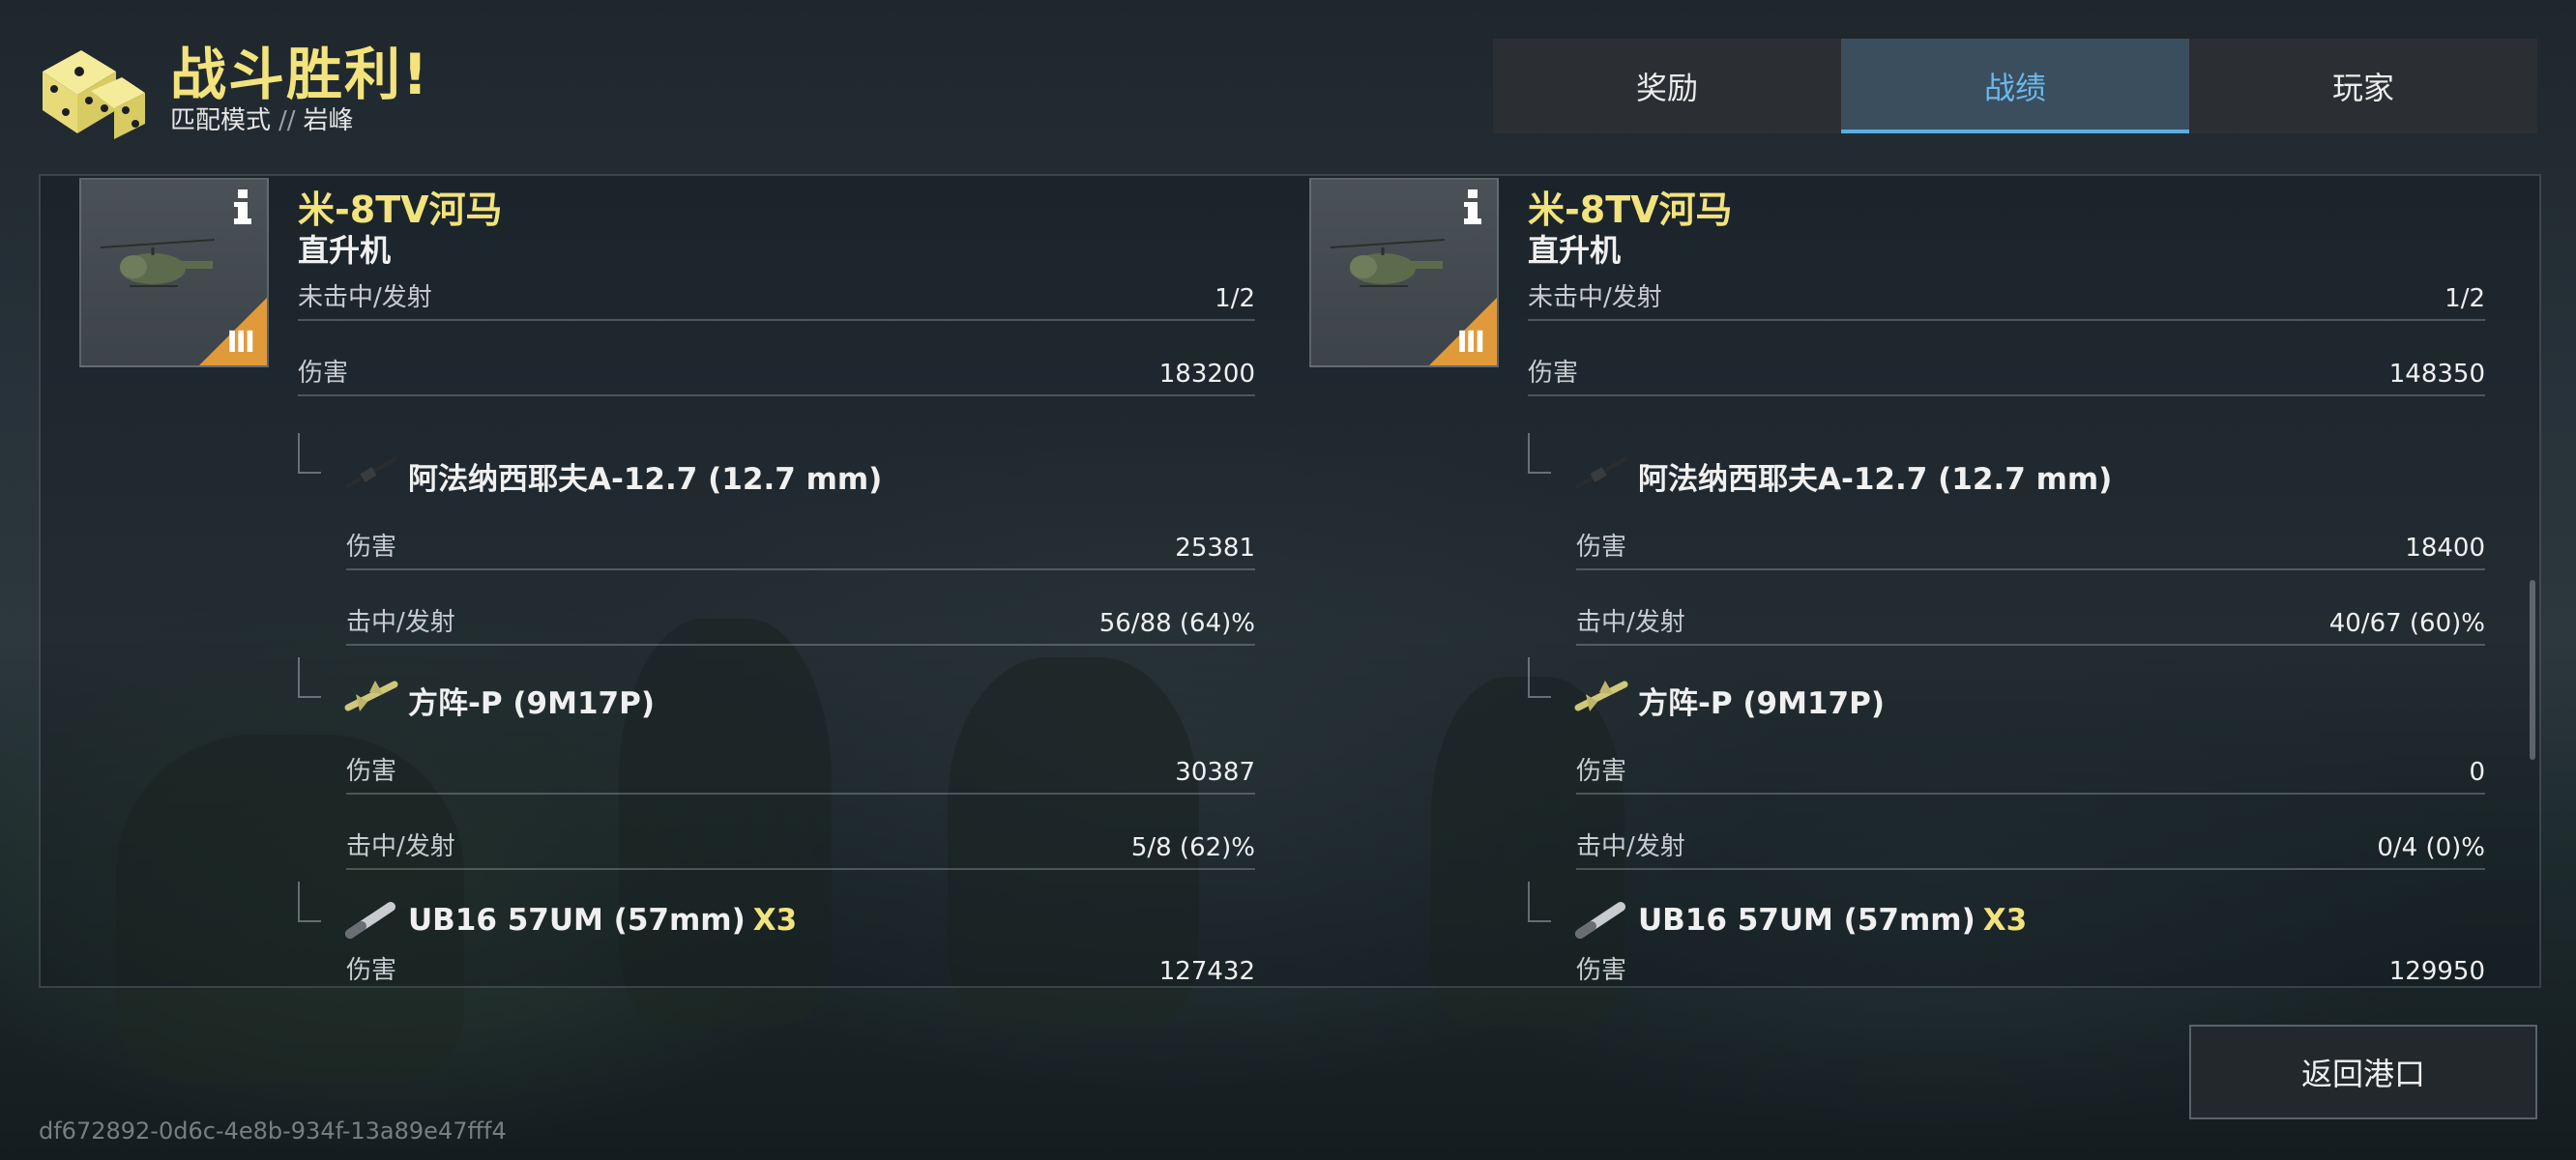 The width and height of the screenshot is (2576, 1160). I want to click on tab-rewards: 奖励, so click(1667, 86).